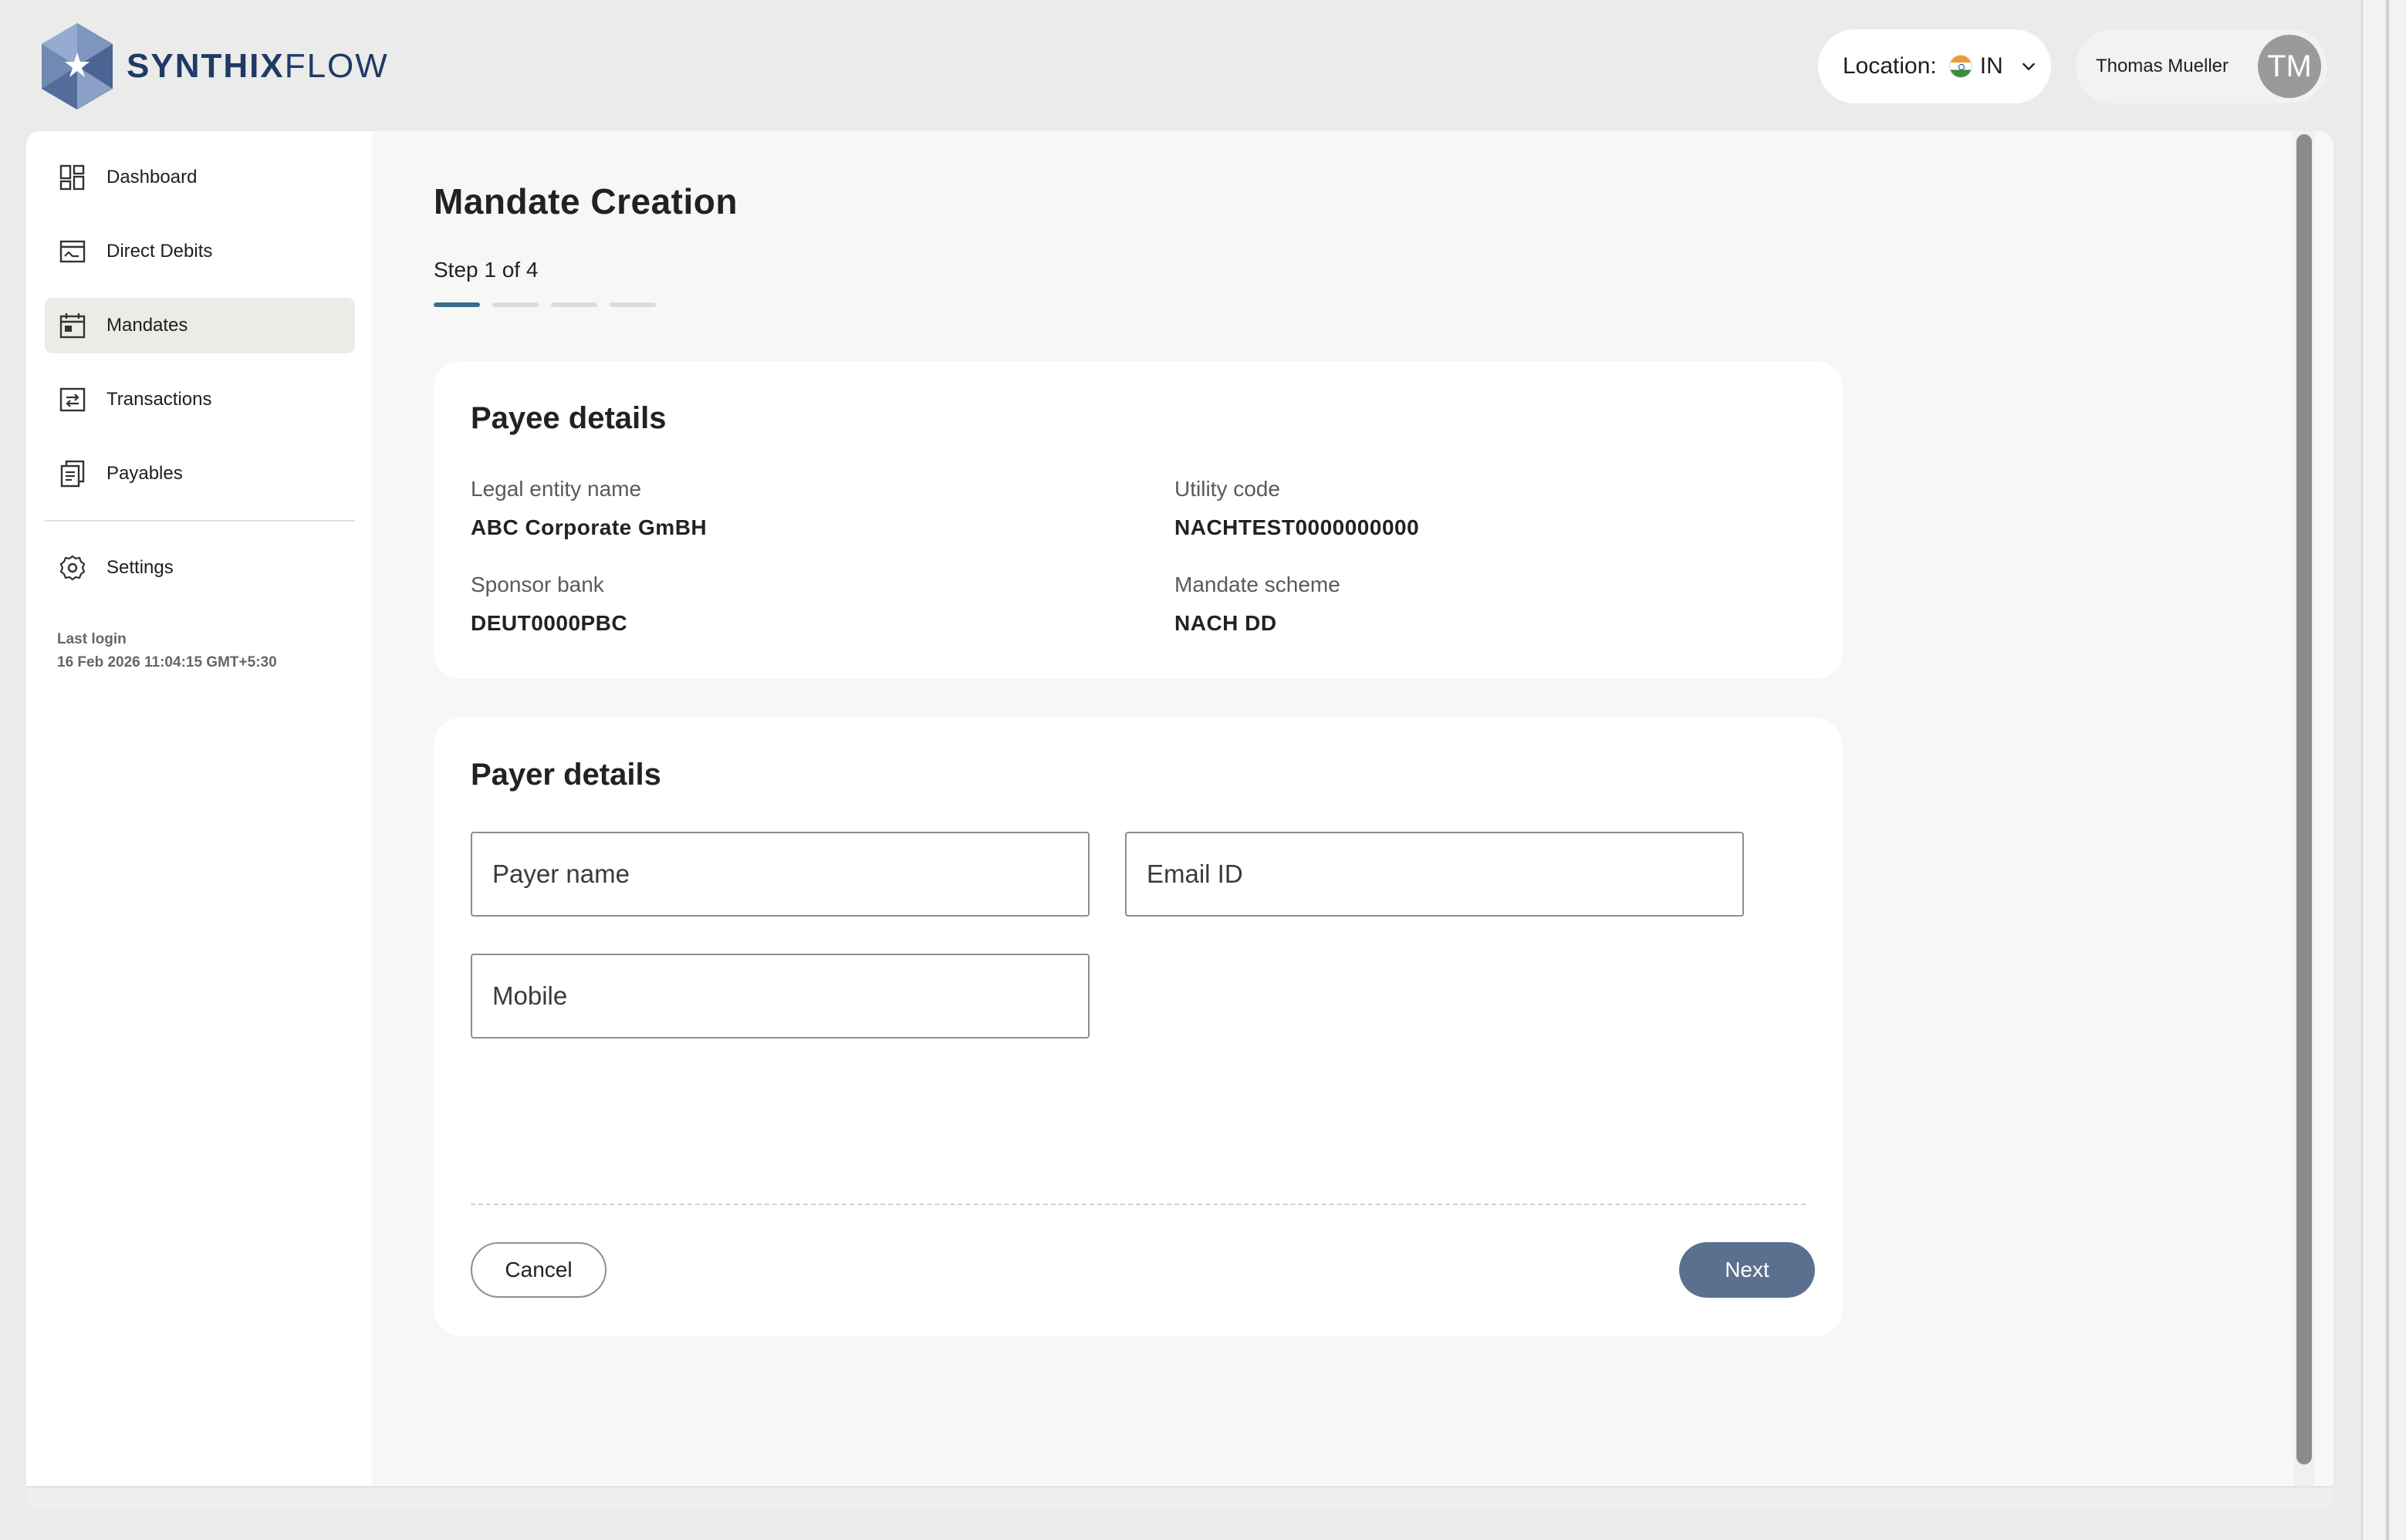 Image resolution: width=2406 pixels, height=1540 pixels. Describe the element at coordinates (200, 474) in the screenshot. I see `sidebar-item-payables: Payables` at that location.